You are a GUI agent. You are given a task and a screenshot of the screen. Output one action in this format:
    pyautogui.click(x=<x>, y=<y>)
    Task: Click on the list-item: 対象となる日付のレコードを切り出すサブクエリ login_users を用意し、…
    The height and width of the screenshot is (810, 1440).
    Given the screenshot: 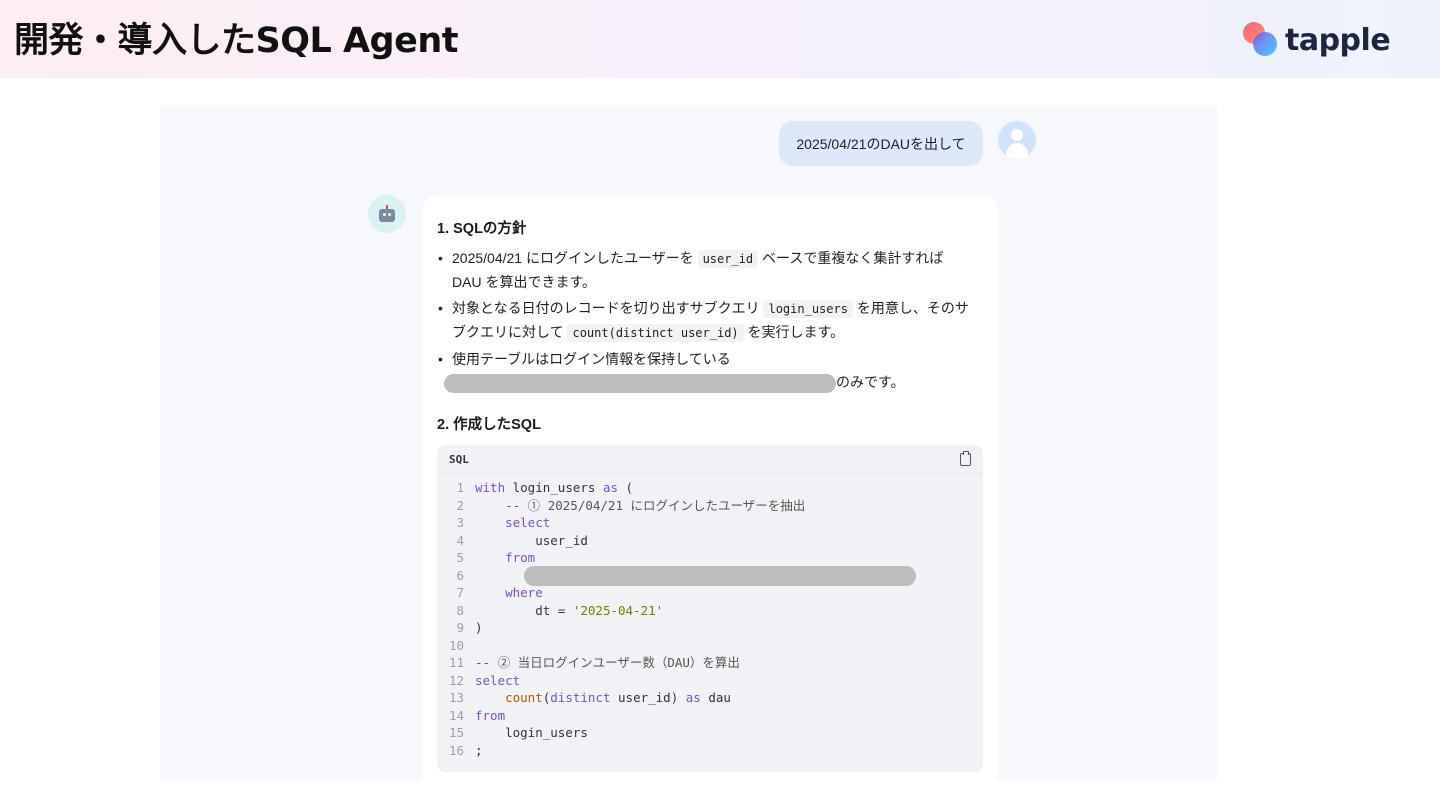 What is the action you would take?
    pyautogui.click(x=705, y=321)
    